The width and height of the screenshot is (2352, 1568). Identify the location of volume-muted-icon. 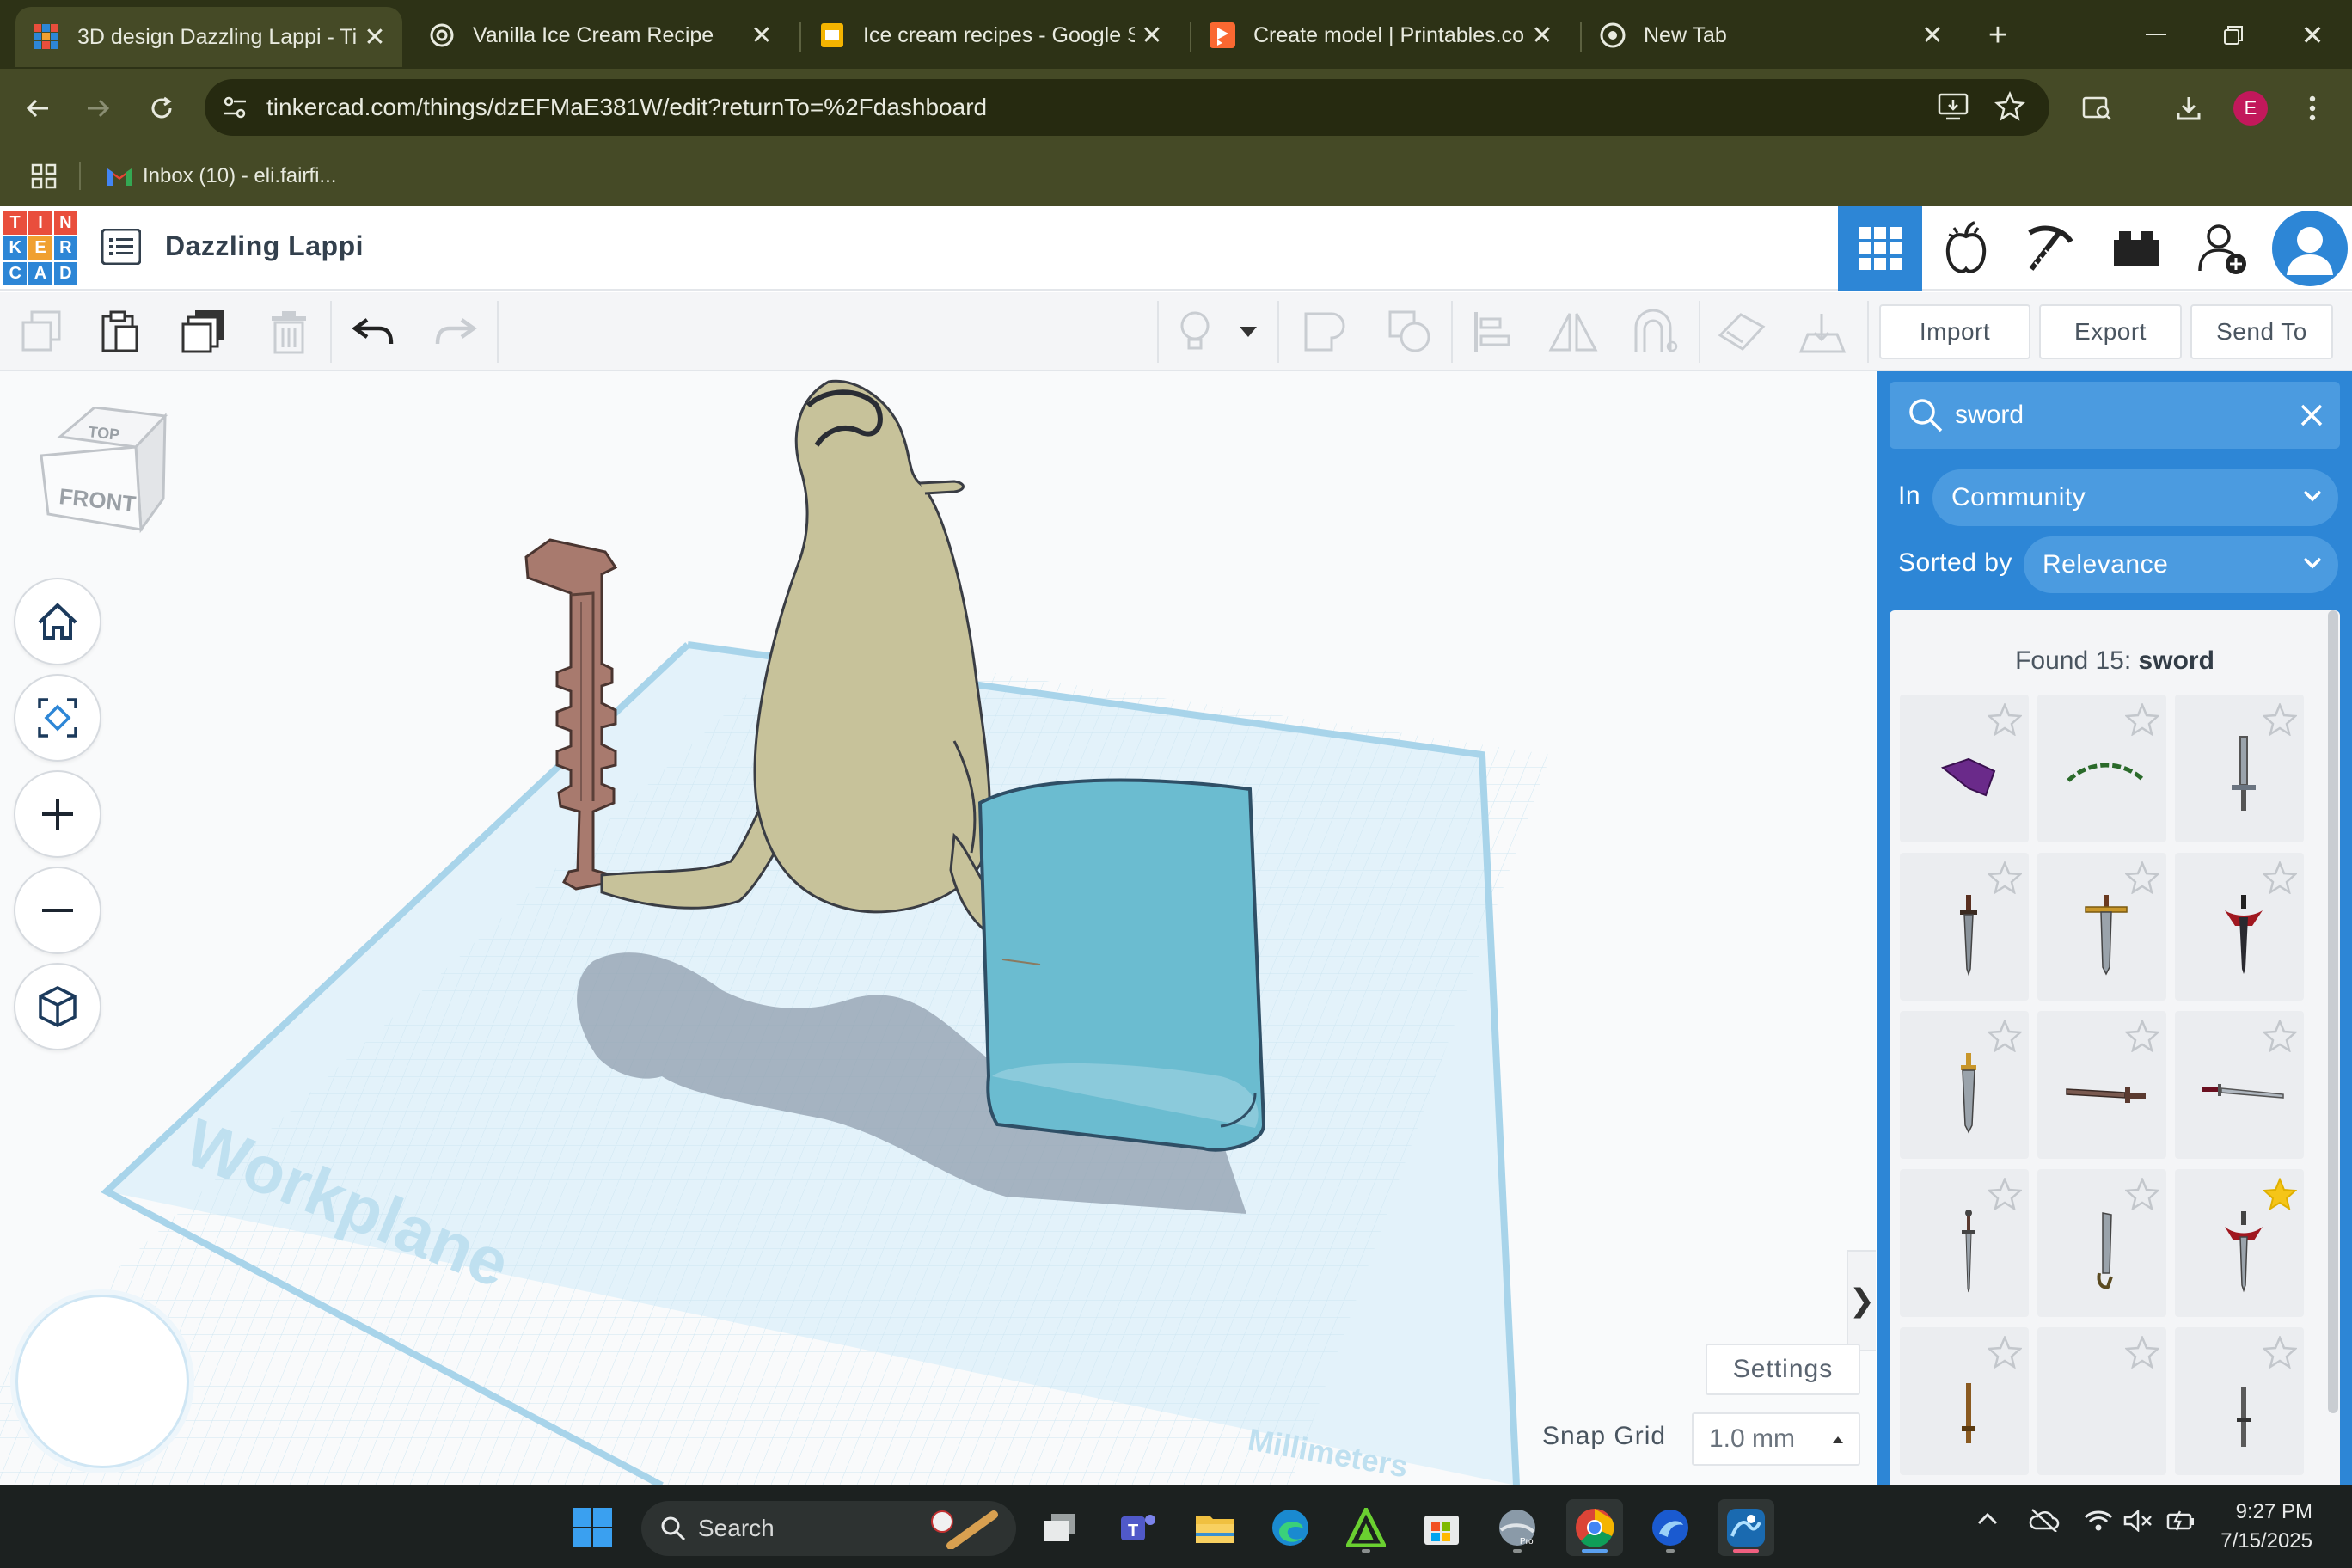
(2138, 1521).